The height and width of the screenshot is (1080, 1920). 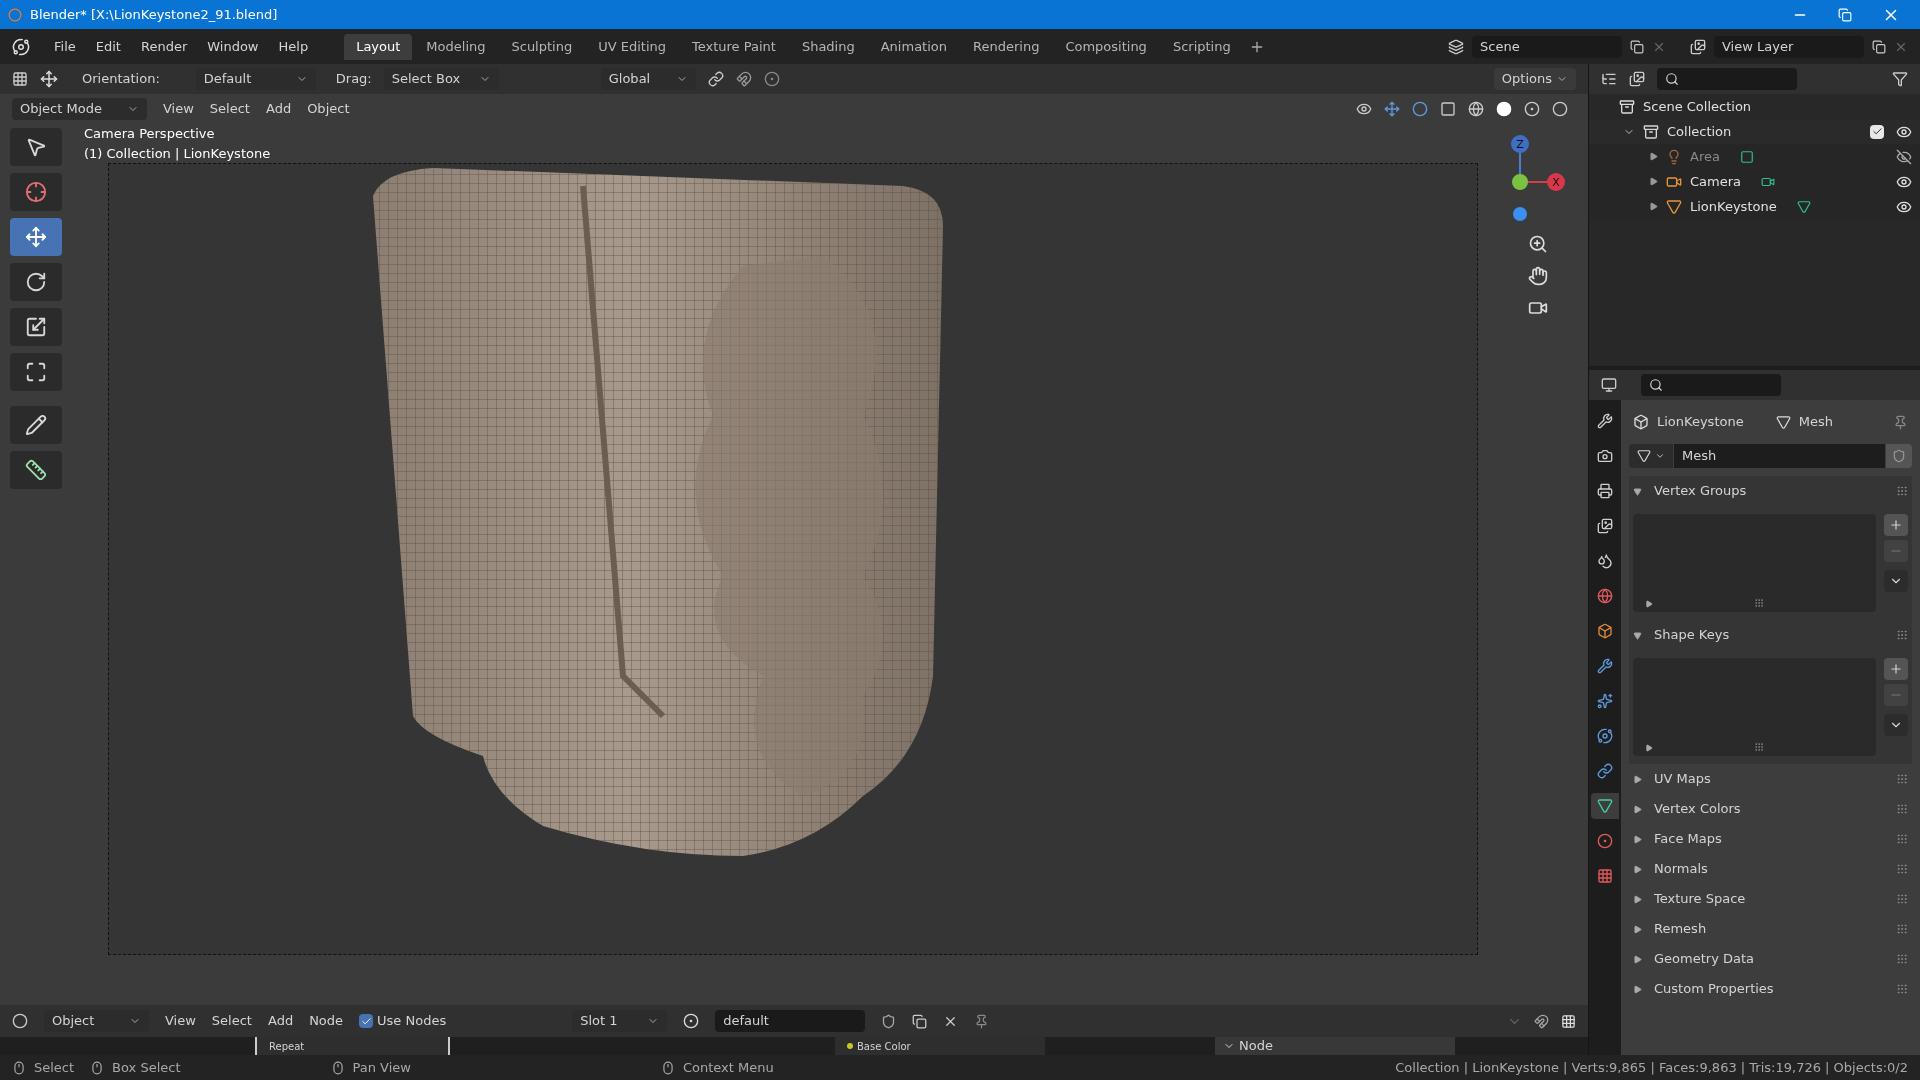 I want to click on move-tool-icon, so click(x=49, y=79).